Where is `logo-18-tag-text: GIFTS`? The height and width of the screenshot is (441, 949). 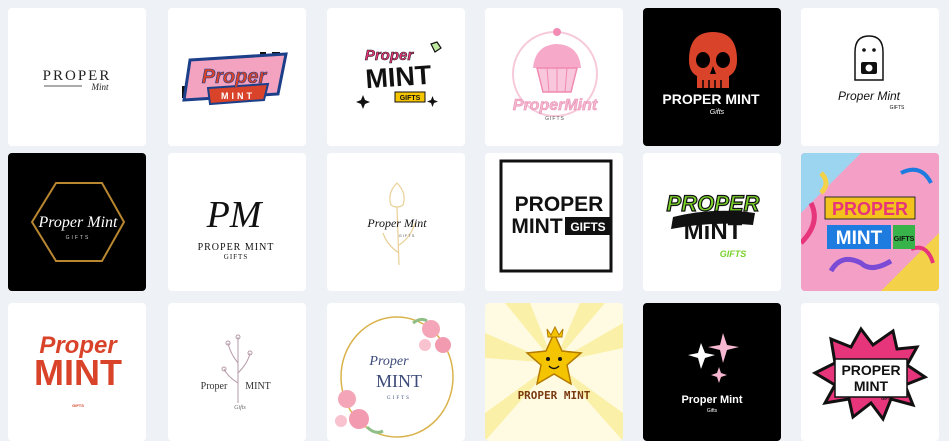 logo-18-tag-text: GIFTS is located at coordinates (887, 398).